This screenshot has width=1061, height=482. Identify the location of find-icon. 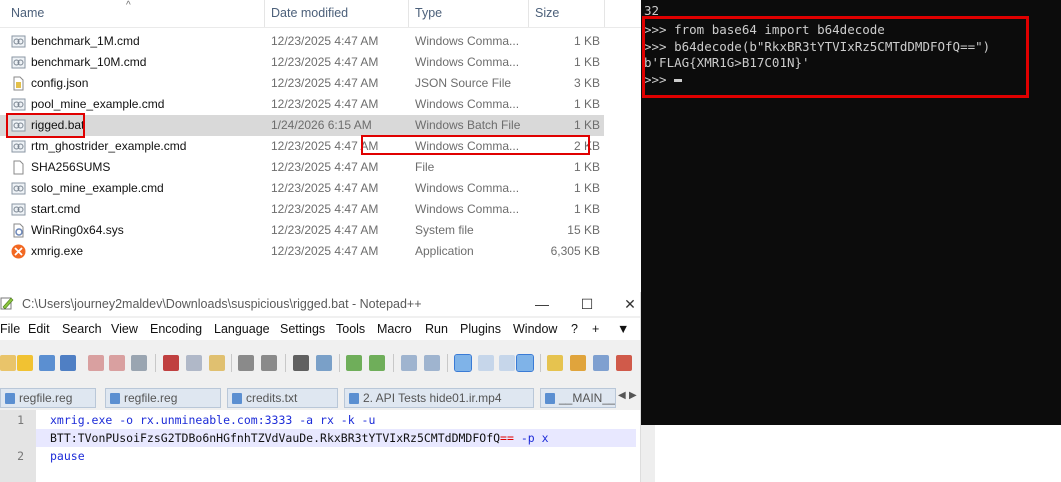
(301, 363).